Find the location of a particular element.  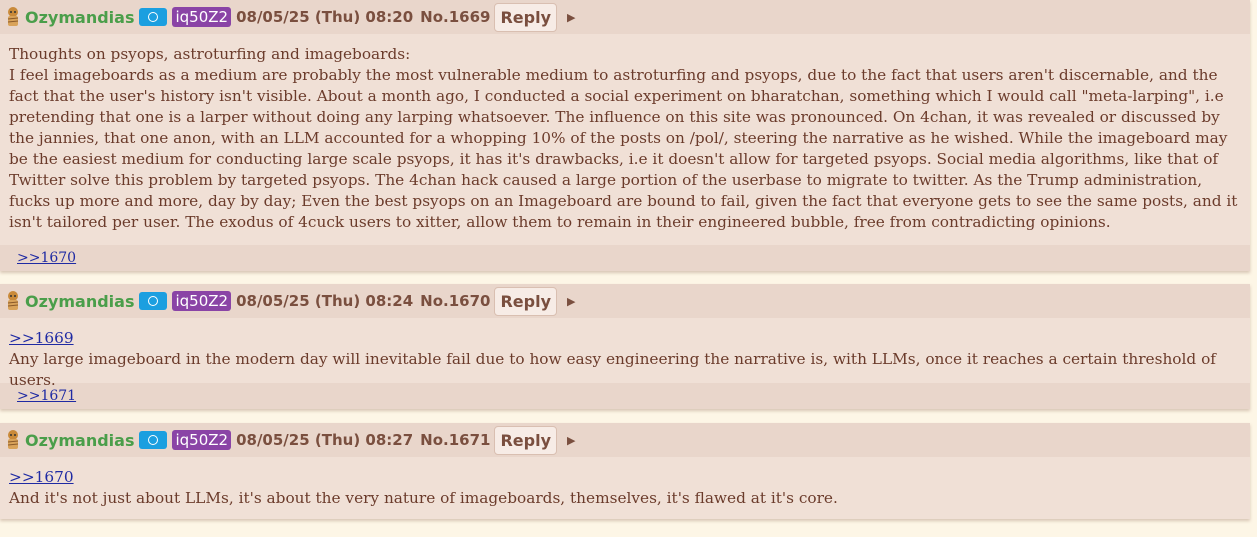

post-date: 08/05/25 (Thu) 08:24 is located at coordinates (325, 301).